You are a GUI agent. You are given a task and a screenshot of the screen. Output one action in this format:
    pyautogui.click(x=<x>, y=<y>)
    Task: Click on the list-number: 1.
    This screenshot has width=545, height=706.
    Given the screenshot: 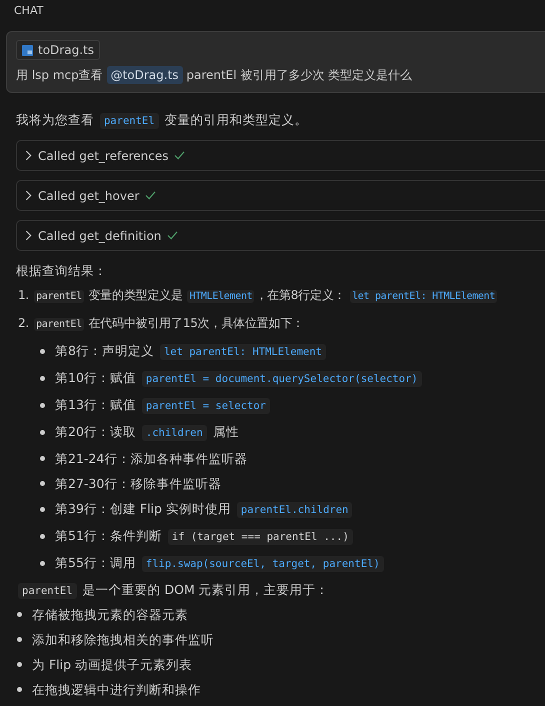 What is the action you would take?
    pyautogui.click(x=24, y=295)
    